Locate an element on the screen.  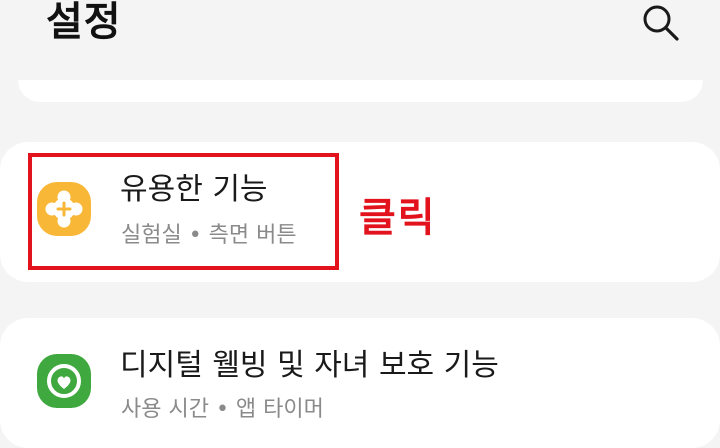
click-annotation: 클릭 is located at coordinates (398, 218).